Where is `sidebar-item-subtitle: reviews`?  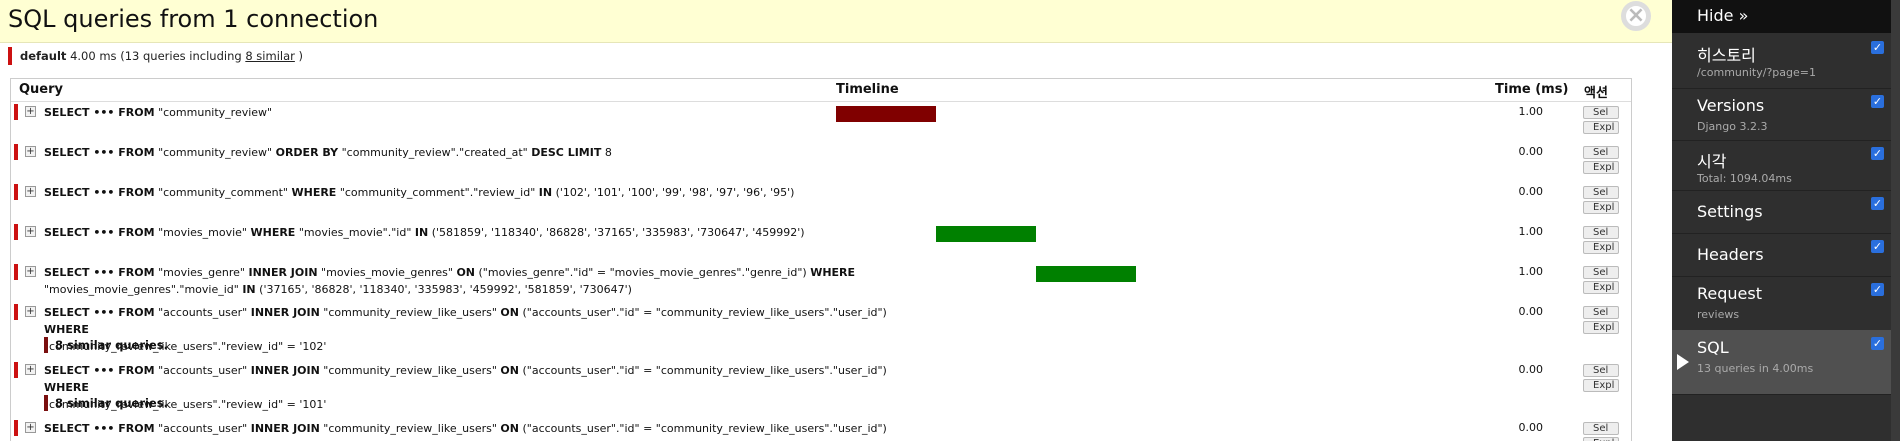 sidebar-item-subtitle: reviews is located at coordinates (1718, 314).